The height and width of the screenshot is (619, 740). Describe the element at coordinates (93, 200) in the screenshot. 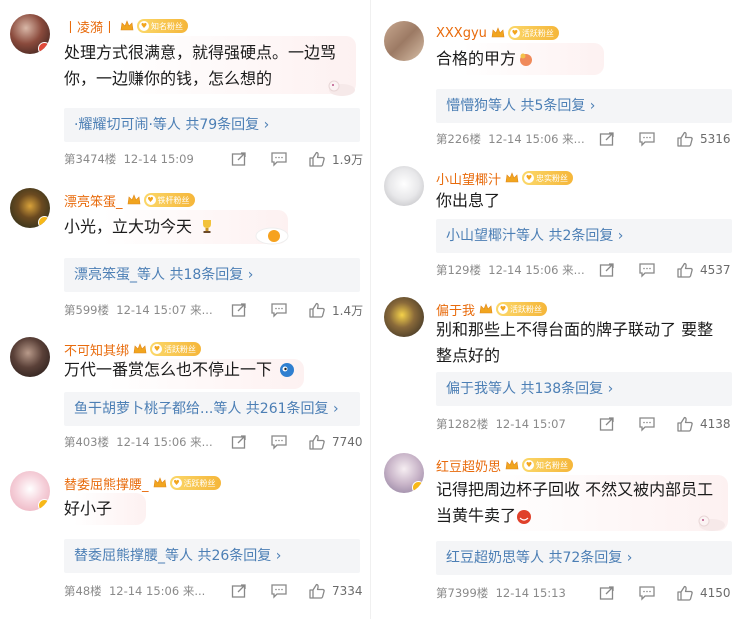

I see `username: 漂亮笨蛋_` at that location.